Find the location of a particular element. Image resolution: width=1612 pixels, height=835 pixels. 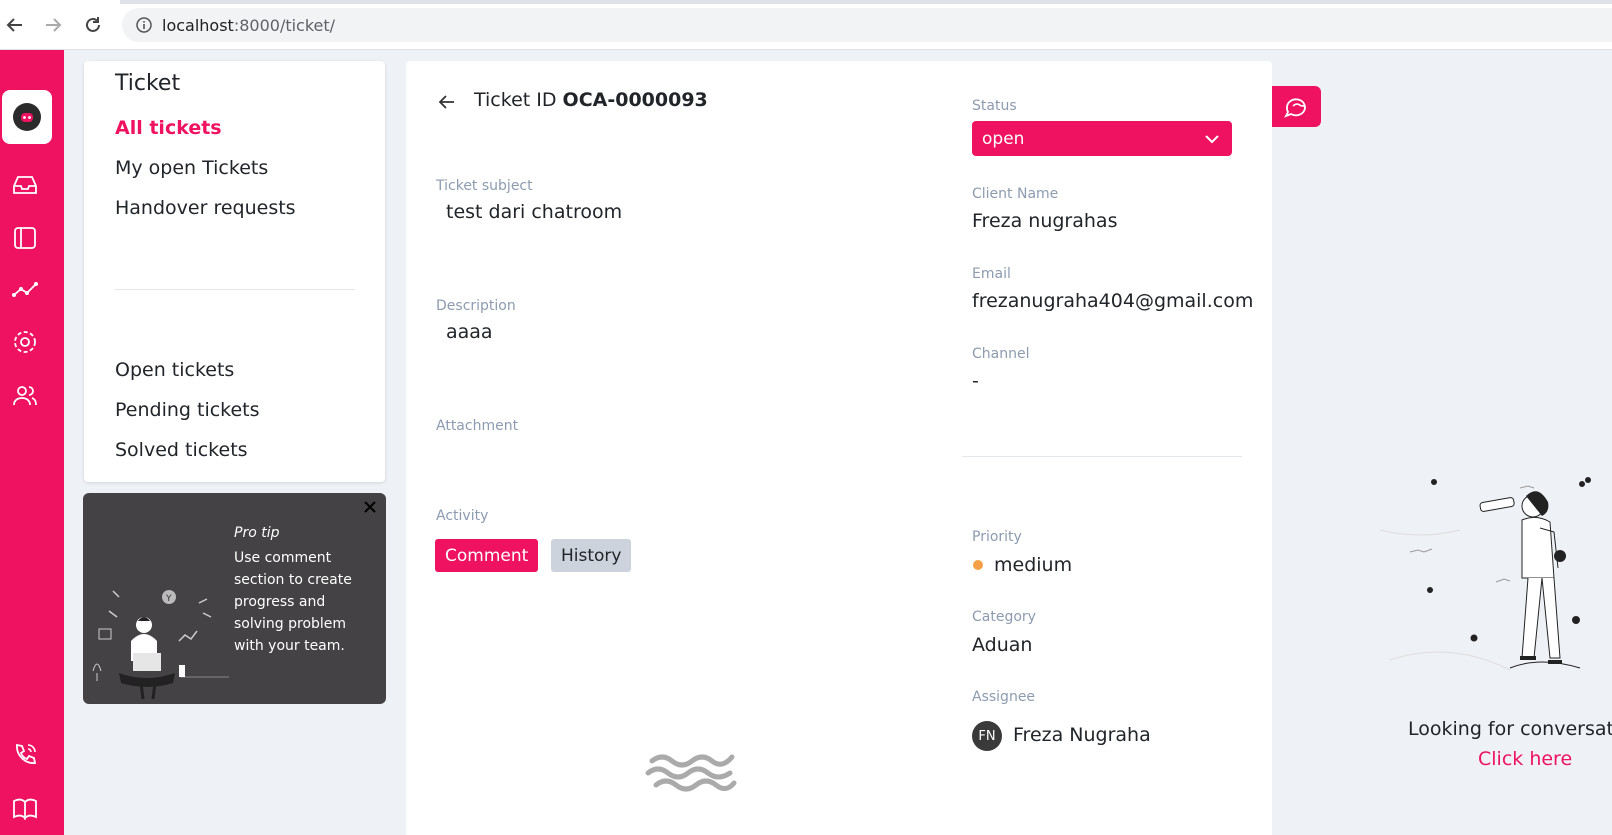

email-value: frezanugraha404@gmail.com is located at coordinates (1113, 301).